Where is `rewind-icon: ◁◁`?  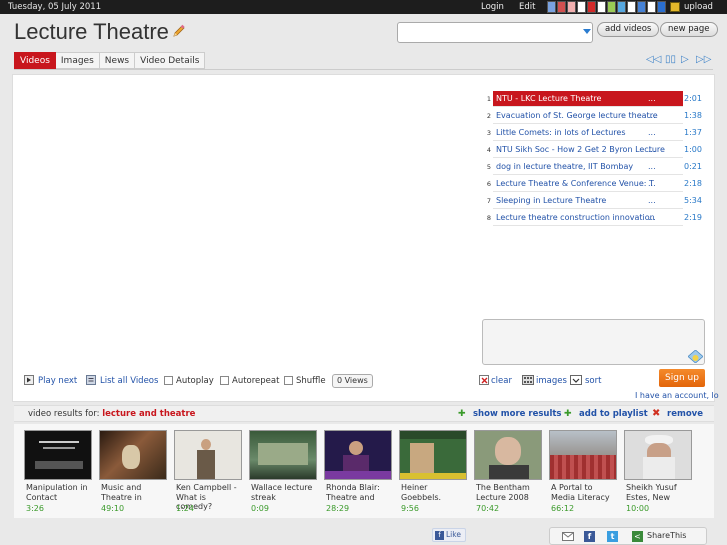 rewind-icon: ◁◁ is located at coordinates (653, 59).